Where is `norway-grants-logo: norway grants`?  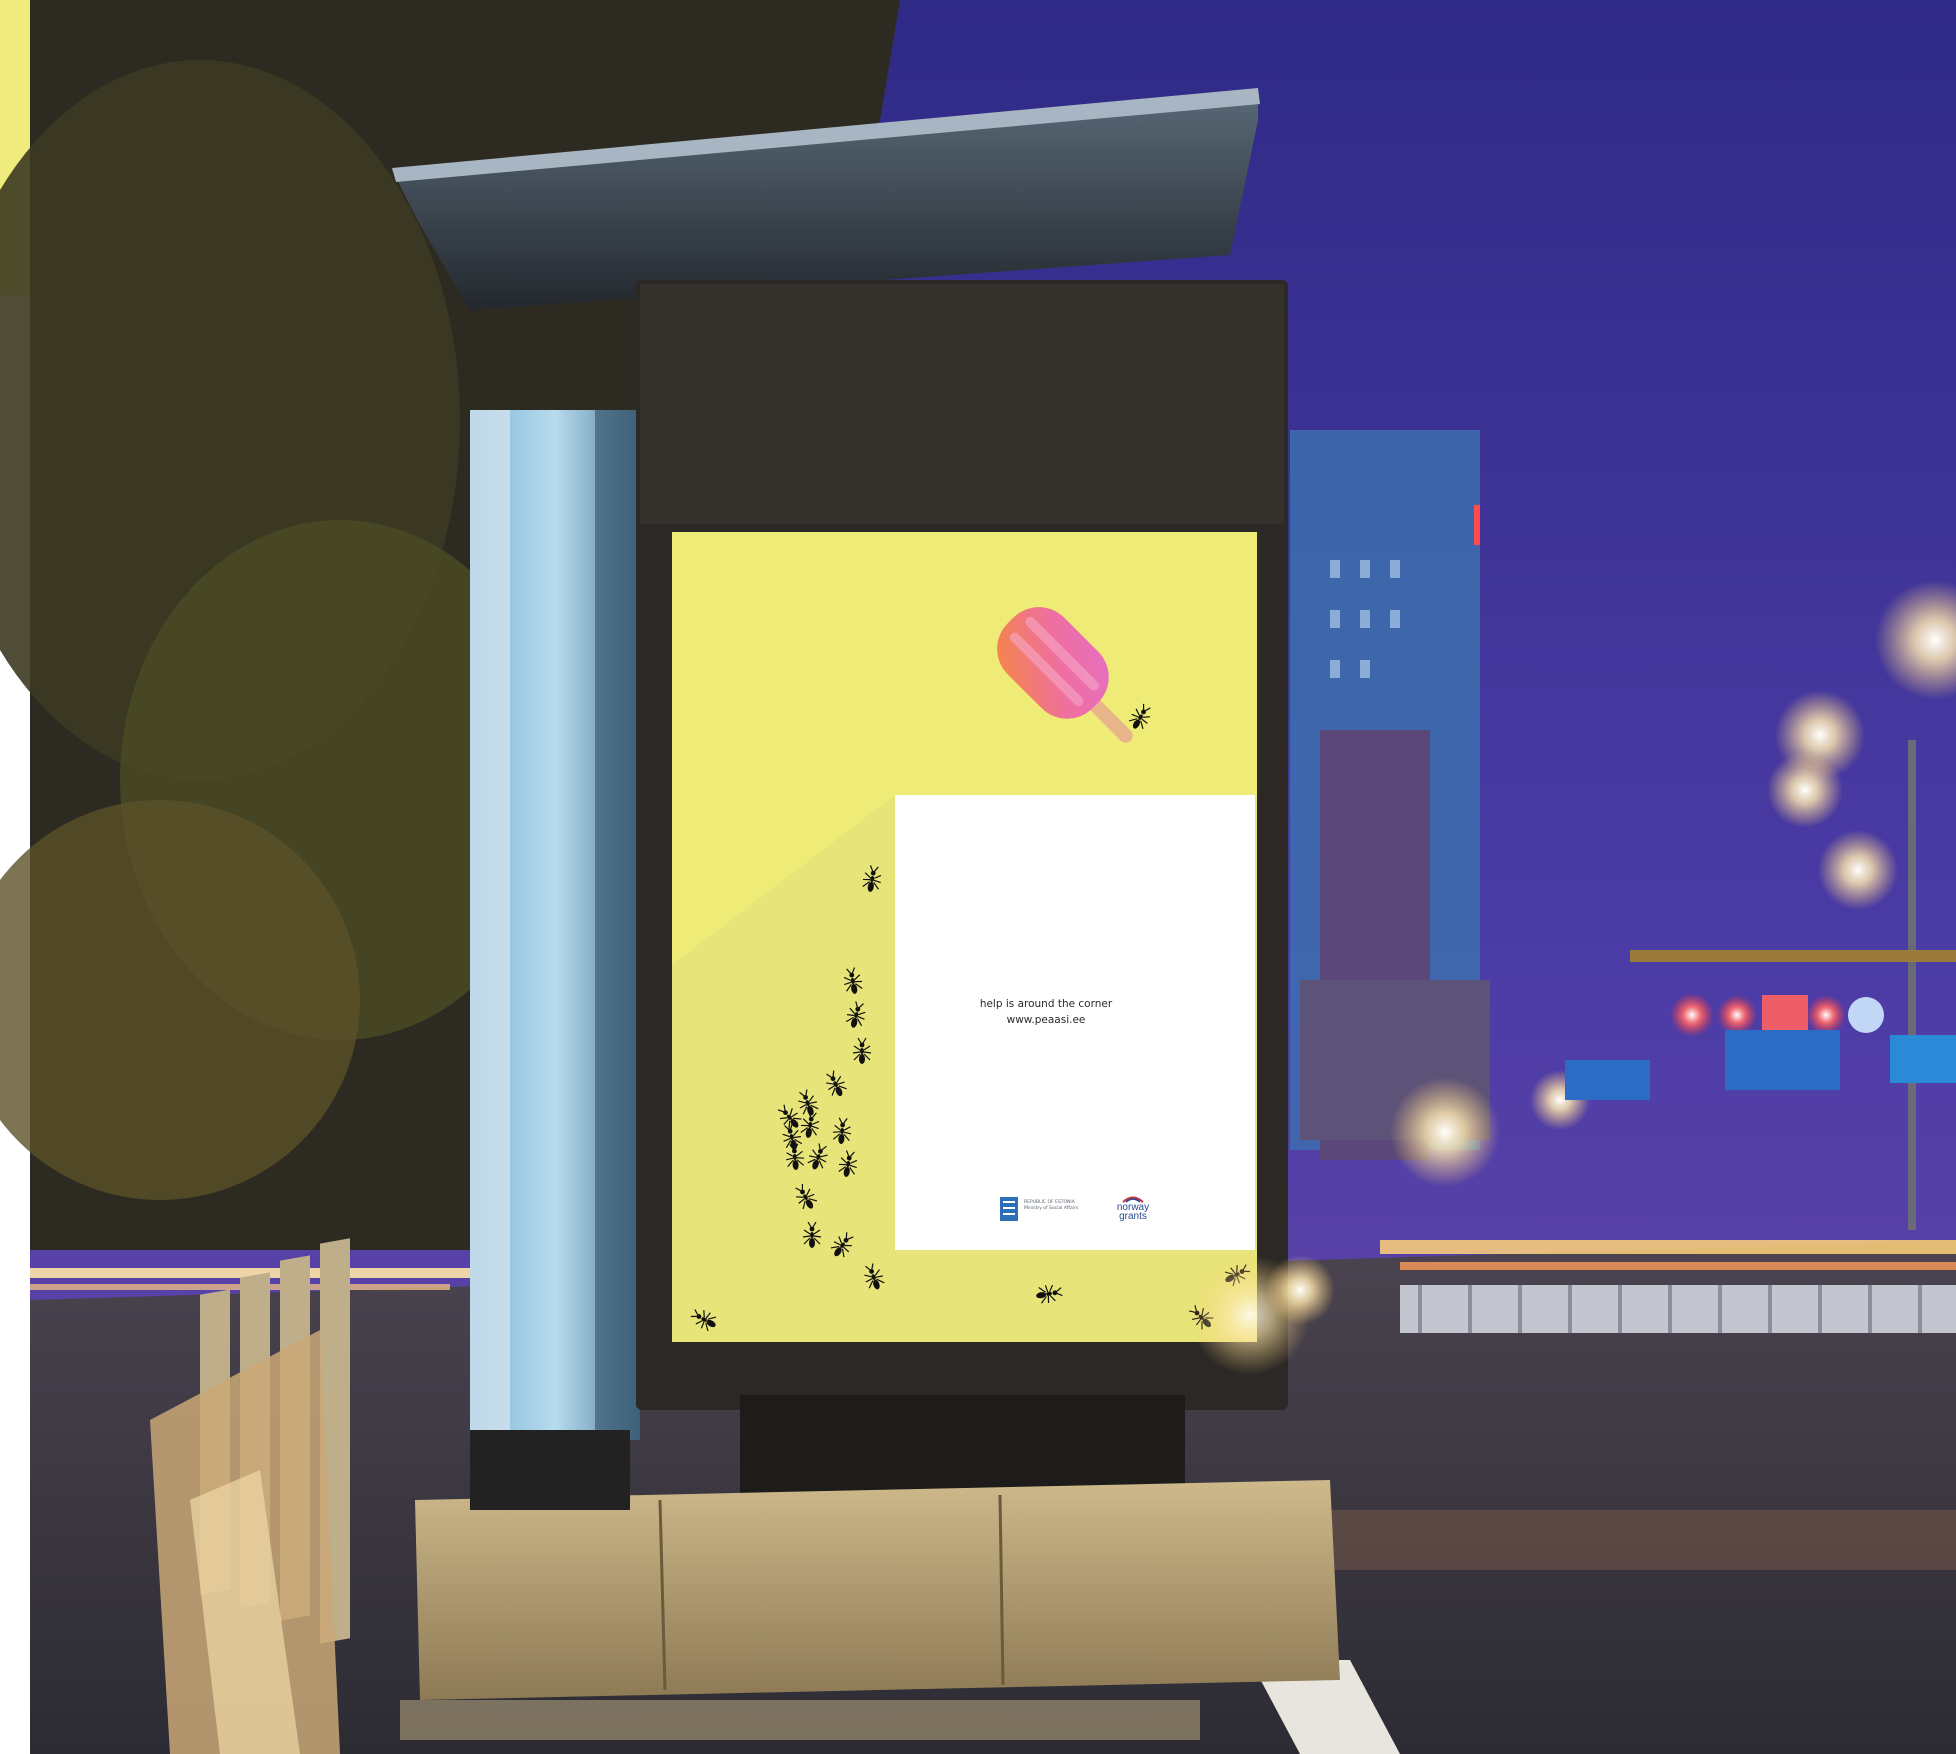 norway-grants-logo: norway grants is located at coordinates (1133, 1210).